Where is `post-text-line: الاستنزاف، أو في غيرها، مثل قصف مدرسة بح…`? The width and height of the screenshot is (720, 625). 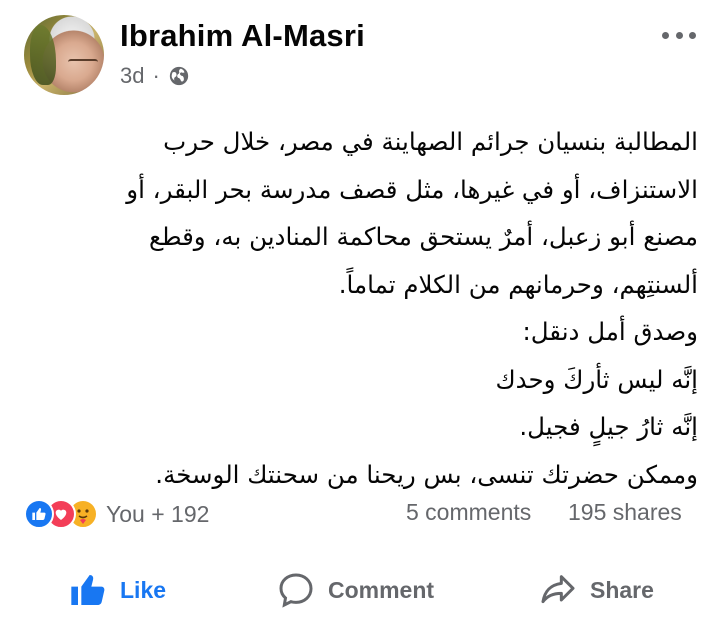
post-text-line: الاستنزاف، أو في غيرها، مثل قصف مدرسة بح… is located at coordinates (412, 189).